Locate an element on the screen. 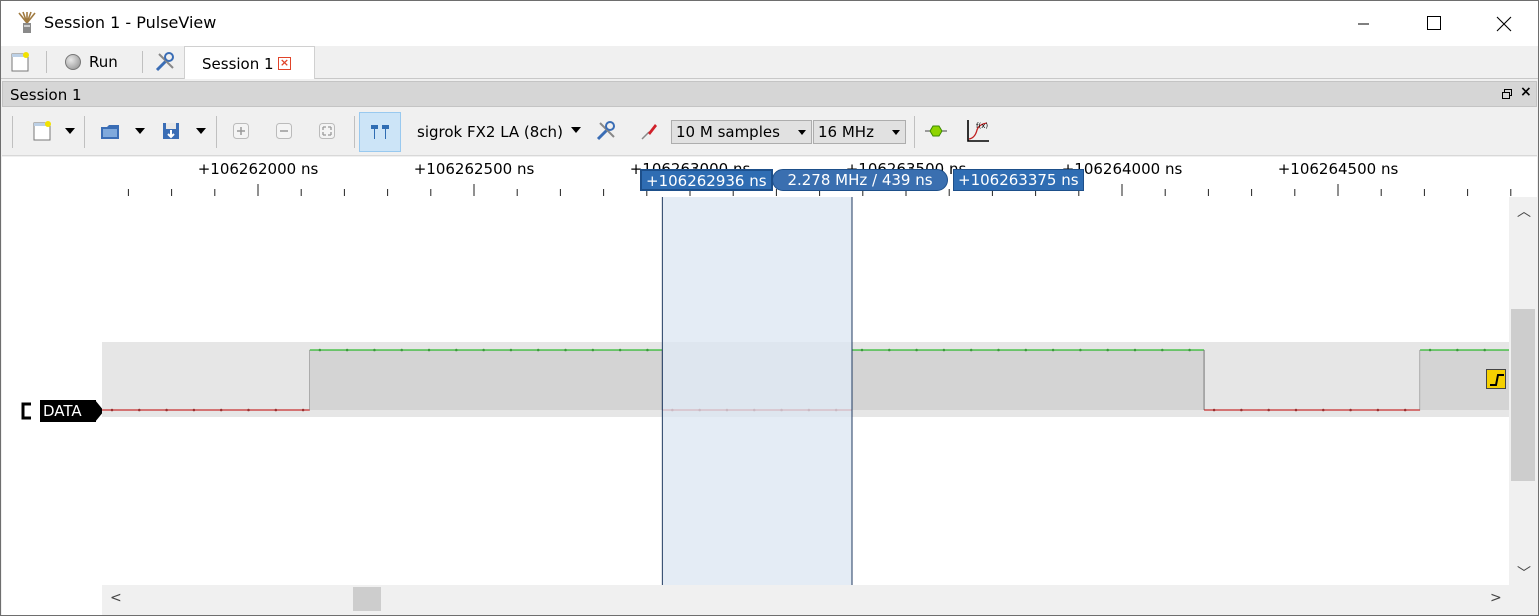  new-view-button is located at coordinates (42, 131).